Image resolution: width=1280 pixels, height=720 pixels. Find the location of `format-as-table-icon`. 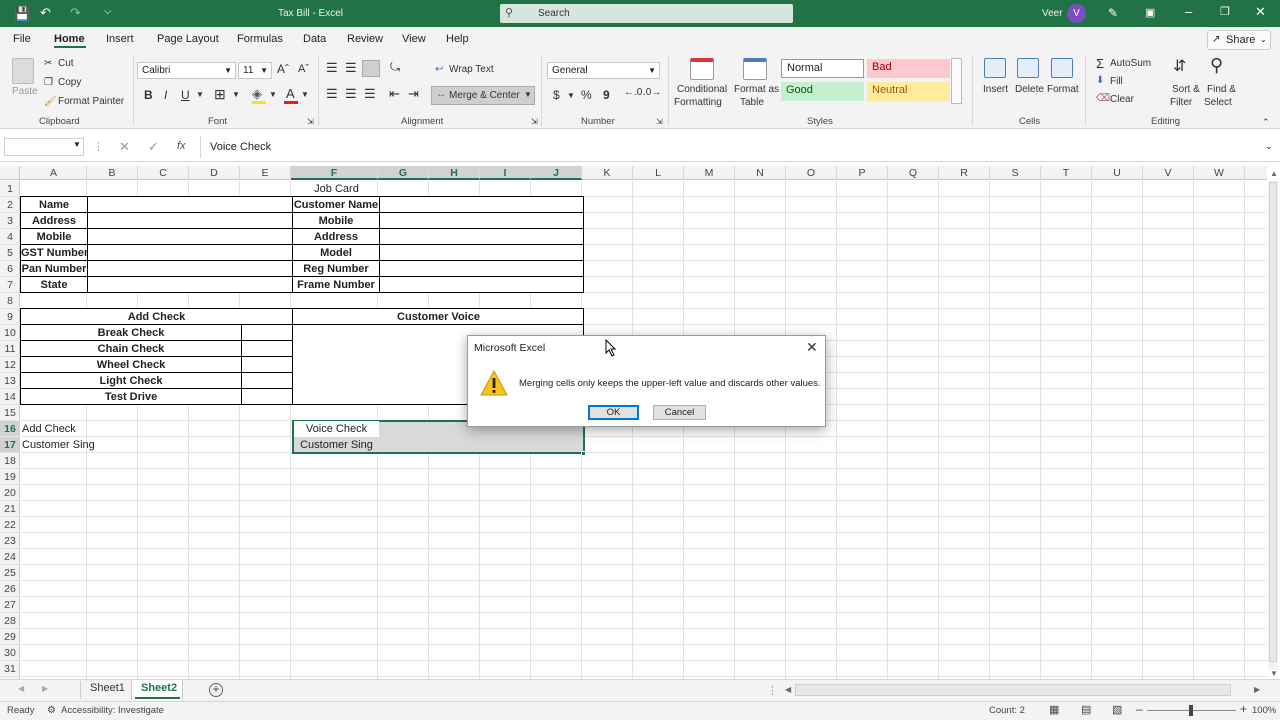

format-as-table-icon is located at coordinates (755, 69).